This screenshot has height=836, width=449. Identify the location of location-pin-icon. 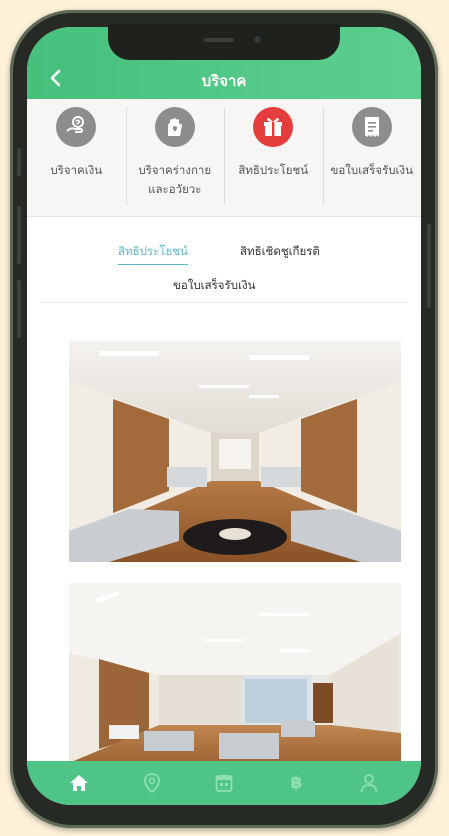
(151, 783).